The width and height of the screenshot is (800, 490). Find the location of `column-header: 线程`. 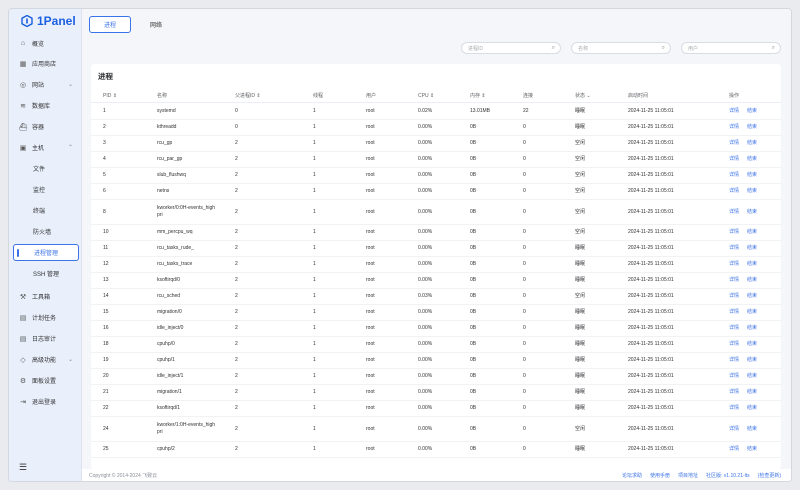

column-header: 线程 is located at coordinates (318, 96).